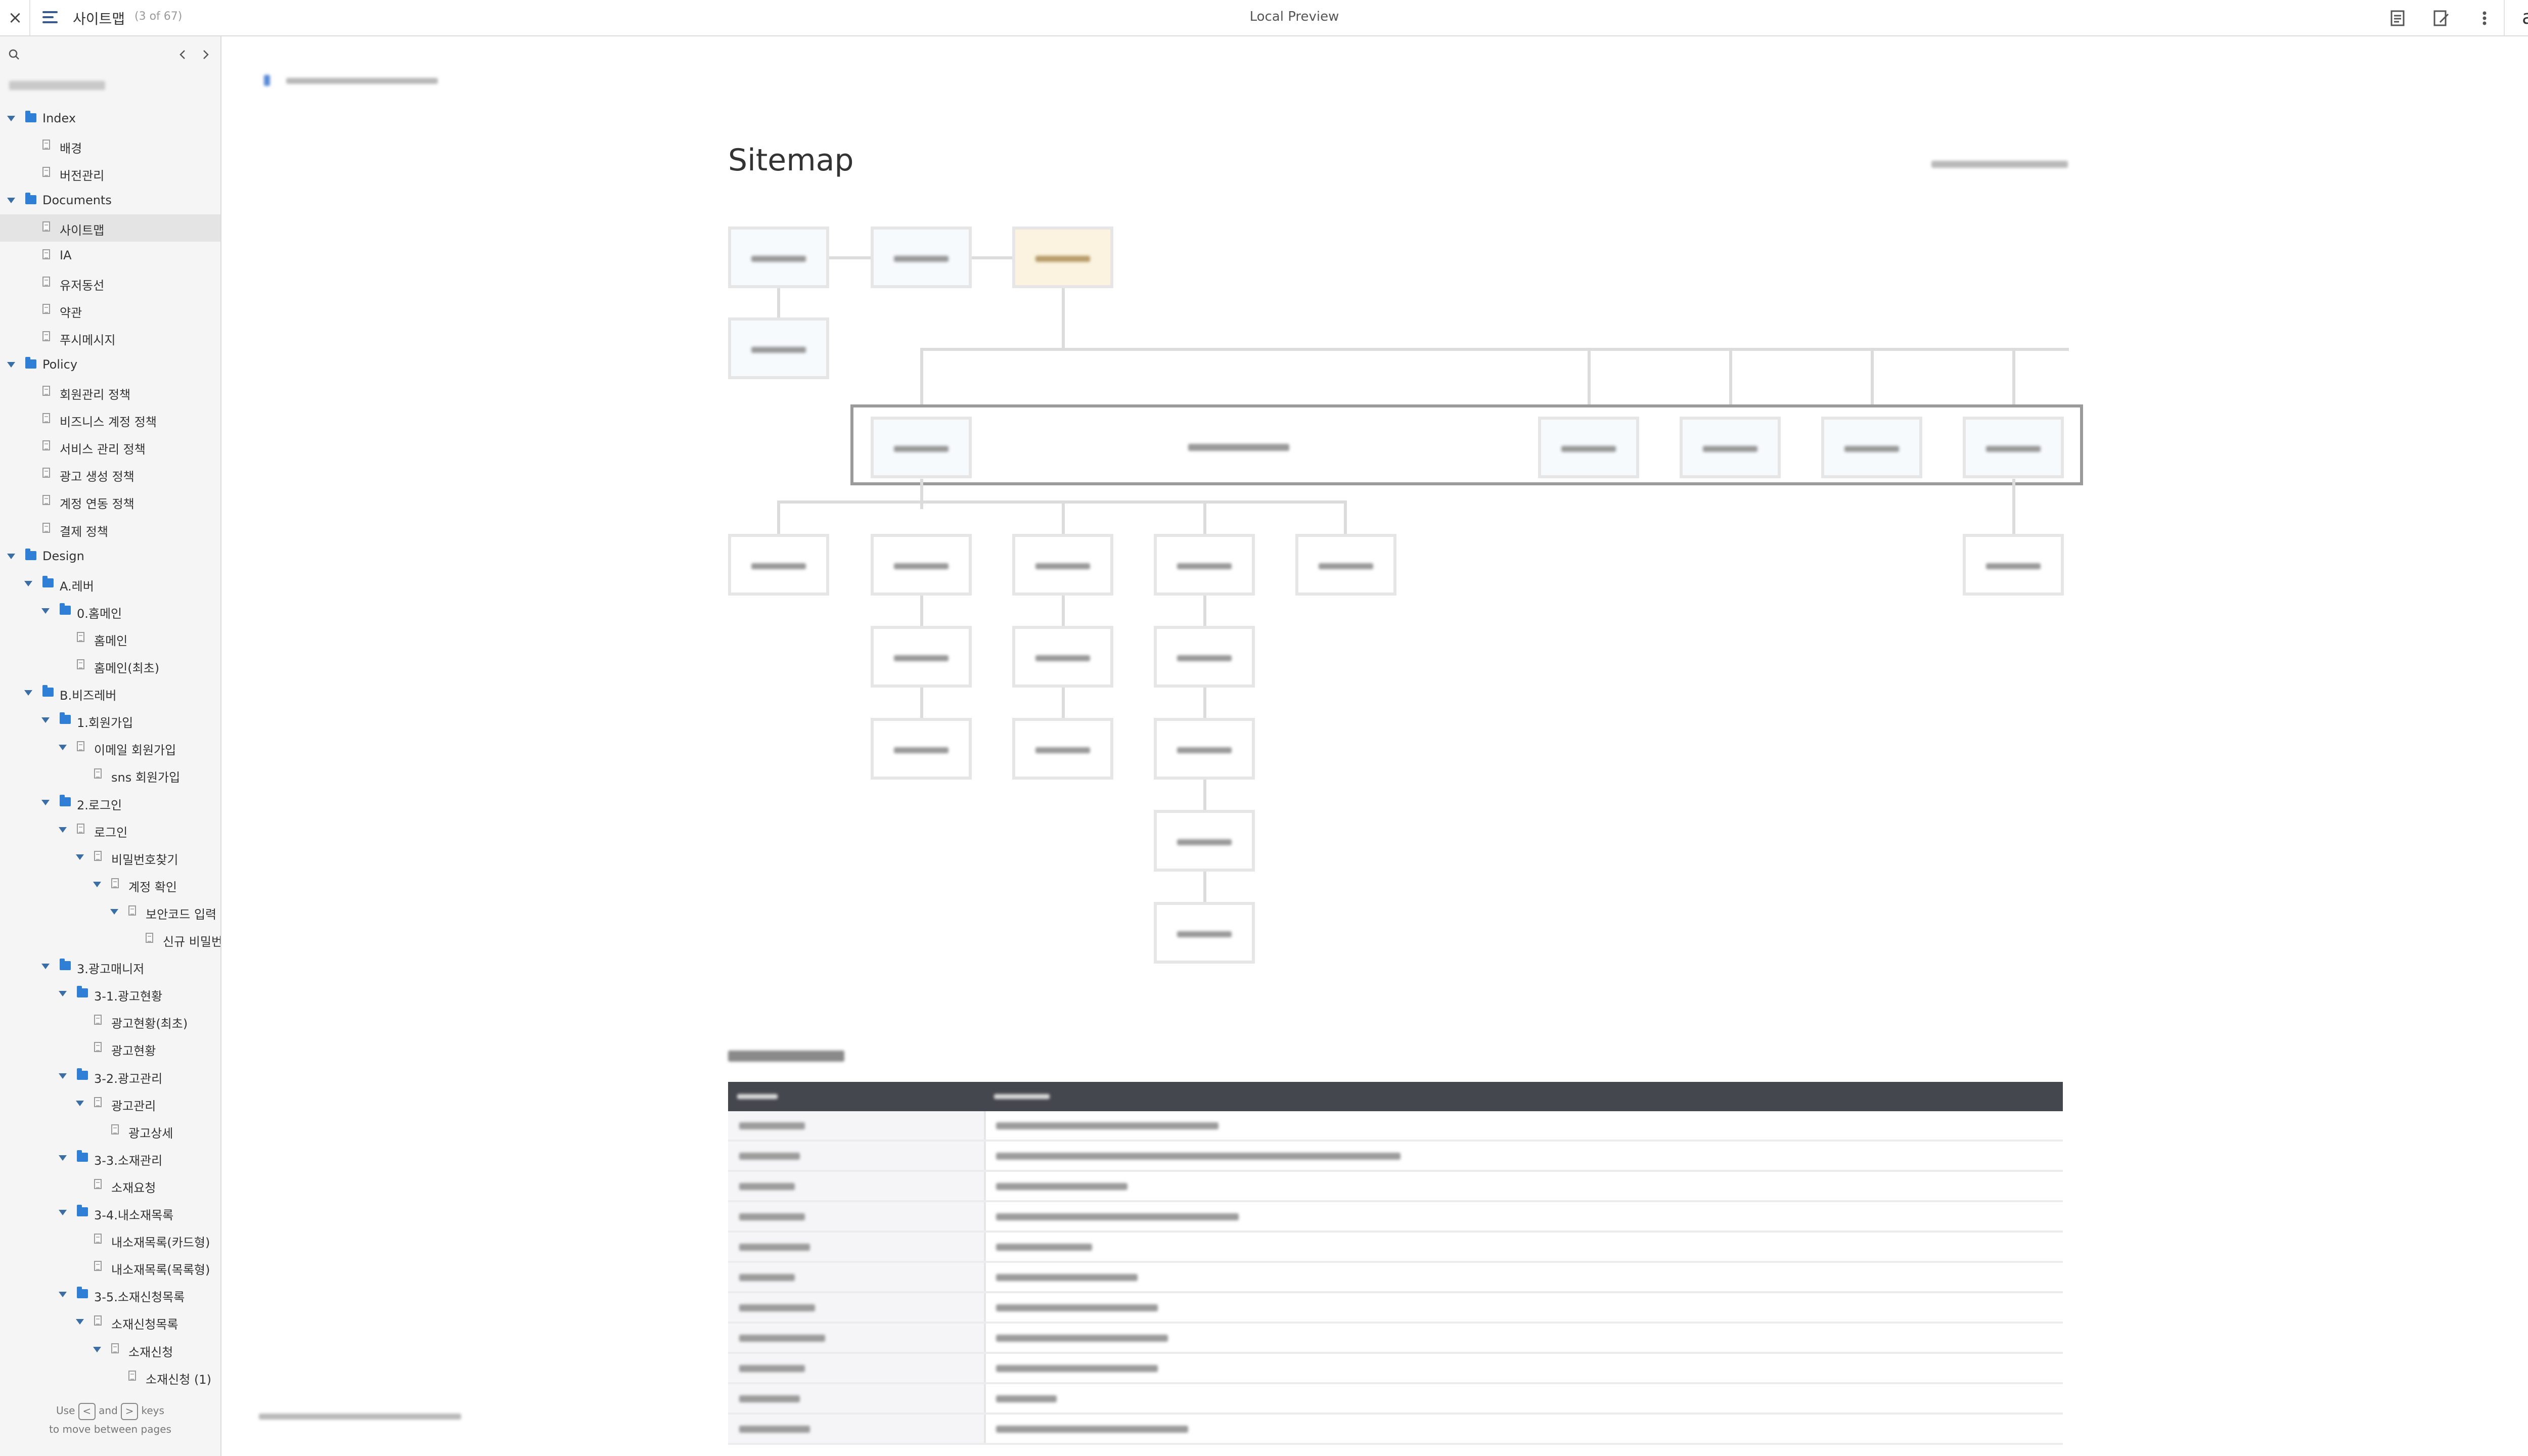 This screenshot has width=2528, height=1456. What do you see at coordinates (110, 1048) in the screenshot?
I see `sidebar-item-page: 광고현황` at bounding box center [110, 1048].